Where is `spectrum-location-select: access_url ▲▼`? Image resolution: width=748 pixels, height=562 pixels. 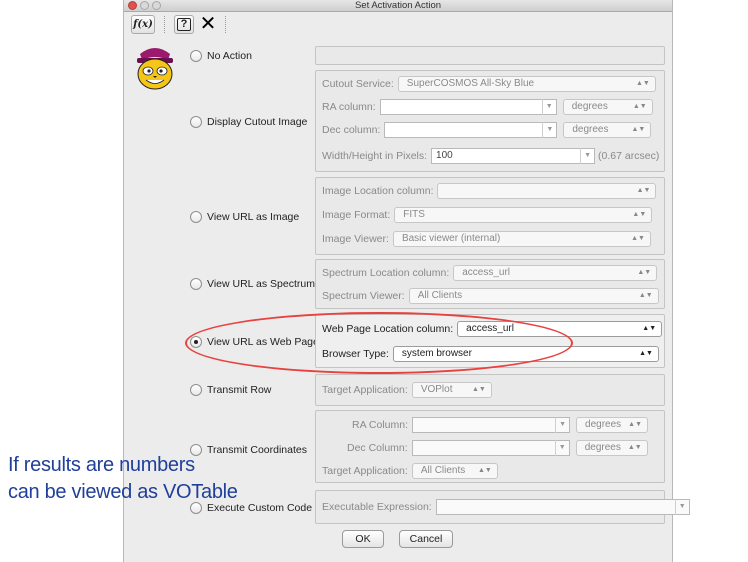 spectrum-location-select: access_url ▲▼ is located at coordinates (555, 273).